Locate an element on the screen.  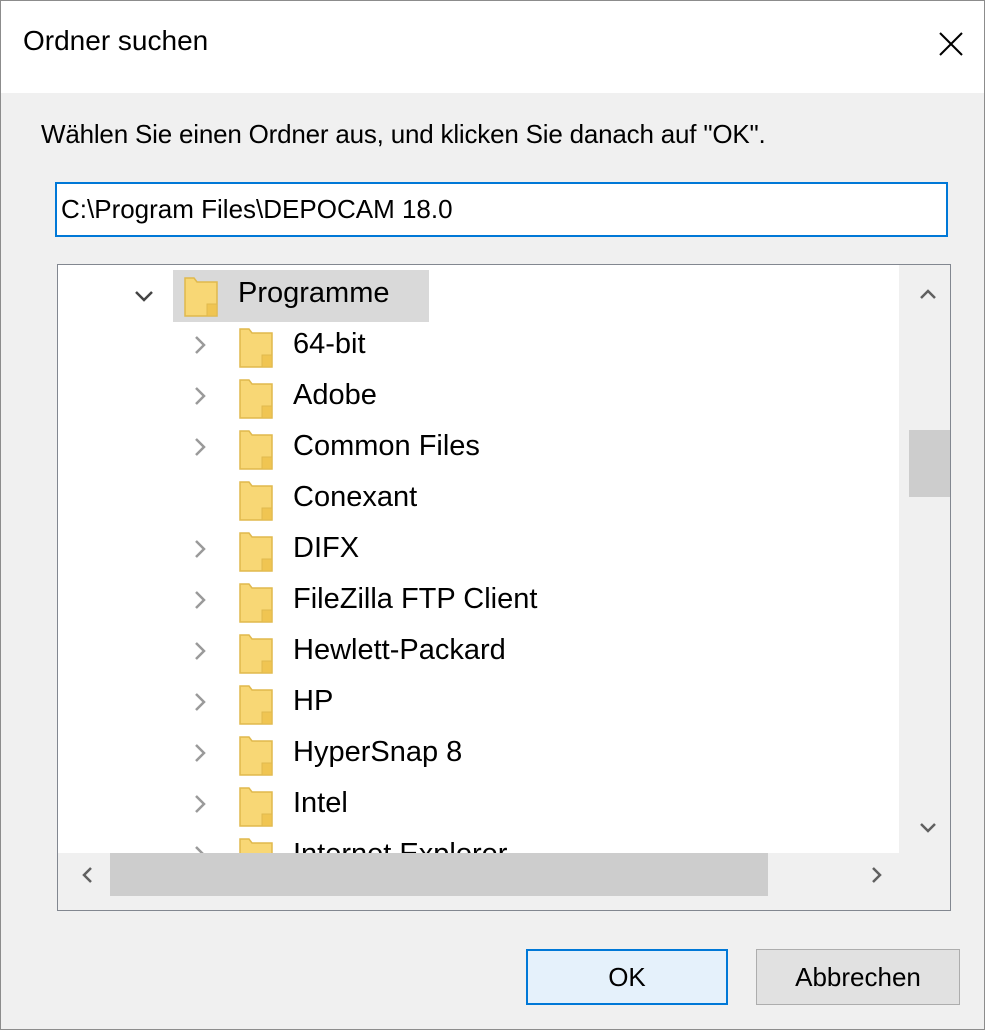
tree-item: Hewlett-Packard is located at coordinates (478, 650).